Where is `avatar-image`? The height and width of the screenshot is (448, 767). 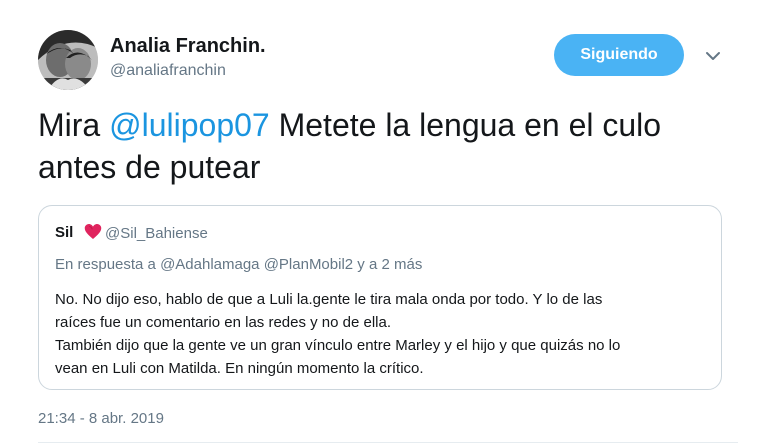
avatar-image is located at coordinates (68, 60).